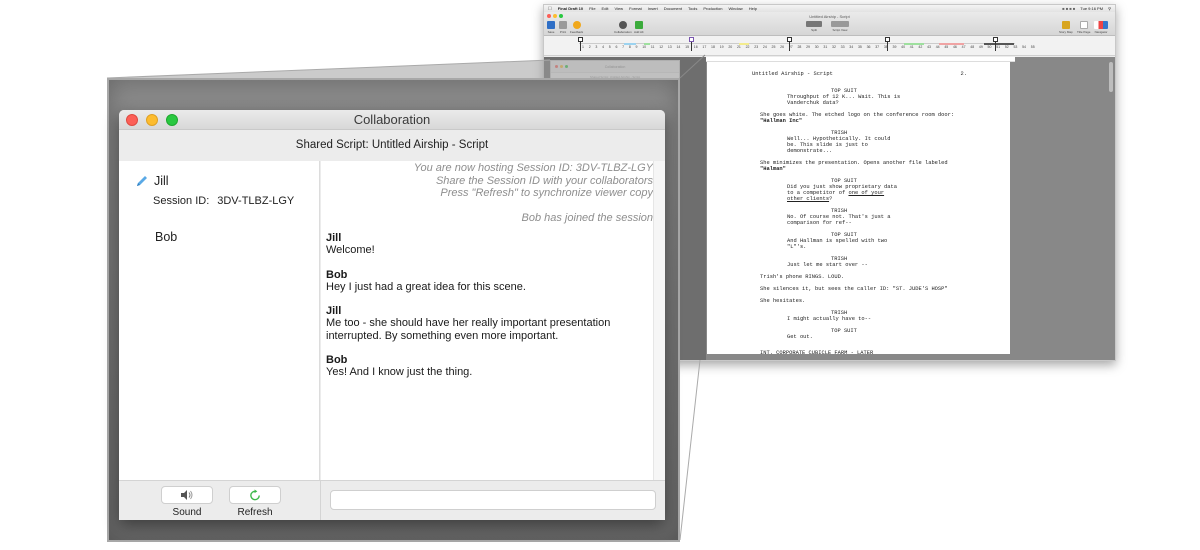 The width and height of the screenshot is (1200, 550). I want to click on participant-bob: Bob, so click(166, 237).